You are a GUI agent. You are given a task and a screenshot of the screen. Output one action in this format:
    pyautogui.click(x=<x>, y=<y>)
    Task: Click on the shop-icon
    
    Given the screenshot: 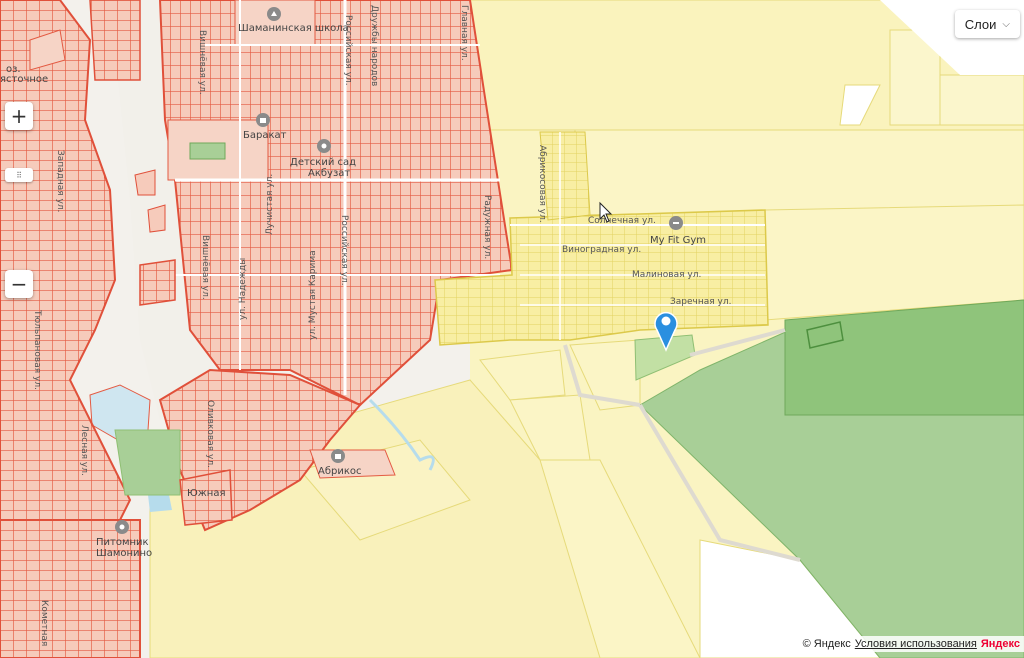 What is the action you would take?
    pyautogui.click(x=263, y=120)
    